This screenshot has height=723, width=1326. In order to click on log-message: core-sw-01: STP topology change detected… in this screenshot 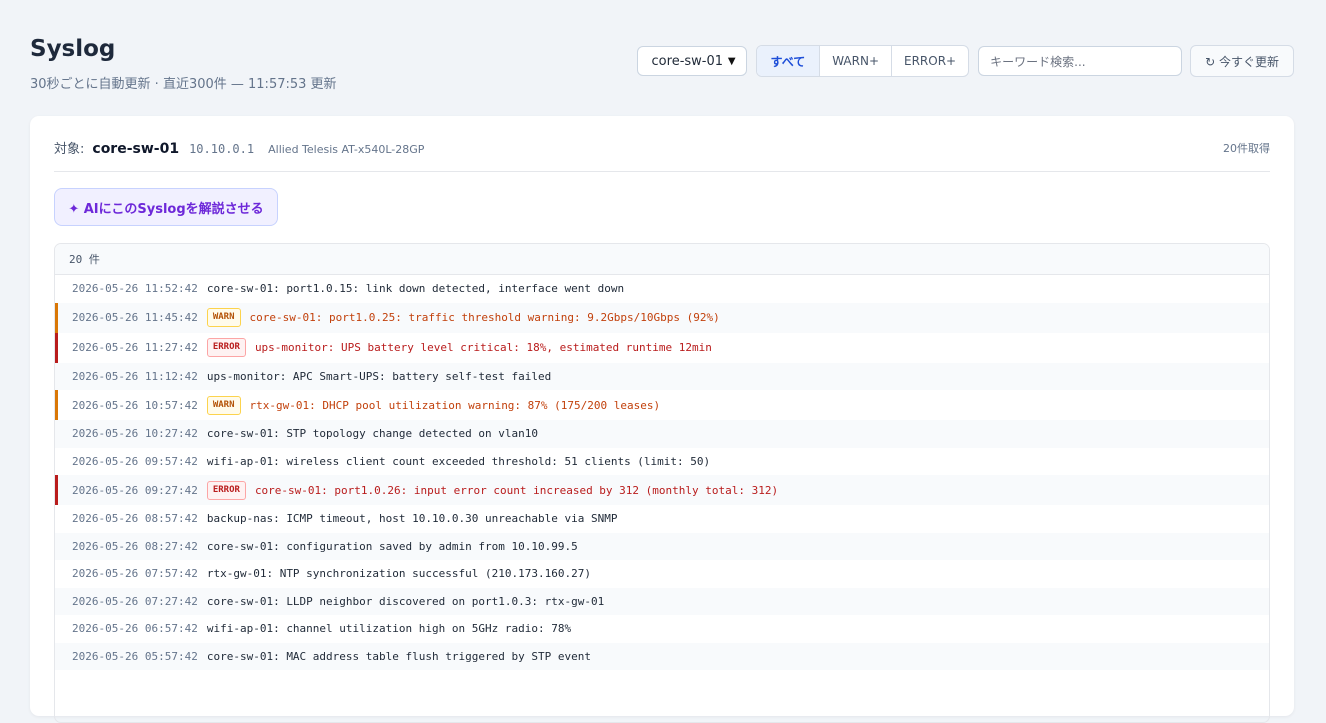, I will do `click(372, 434)`.